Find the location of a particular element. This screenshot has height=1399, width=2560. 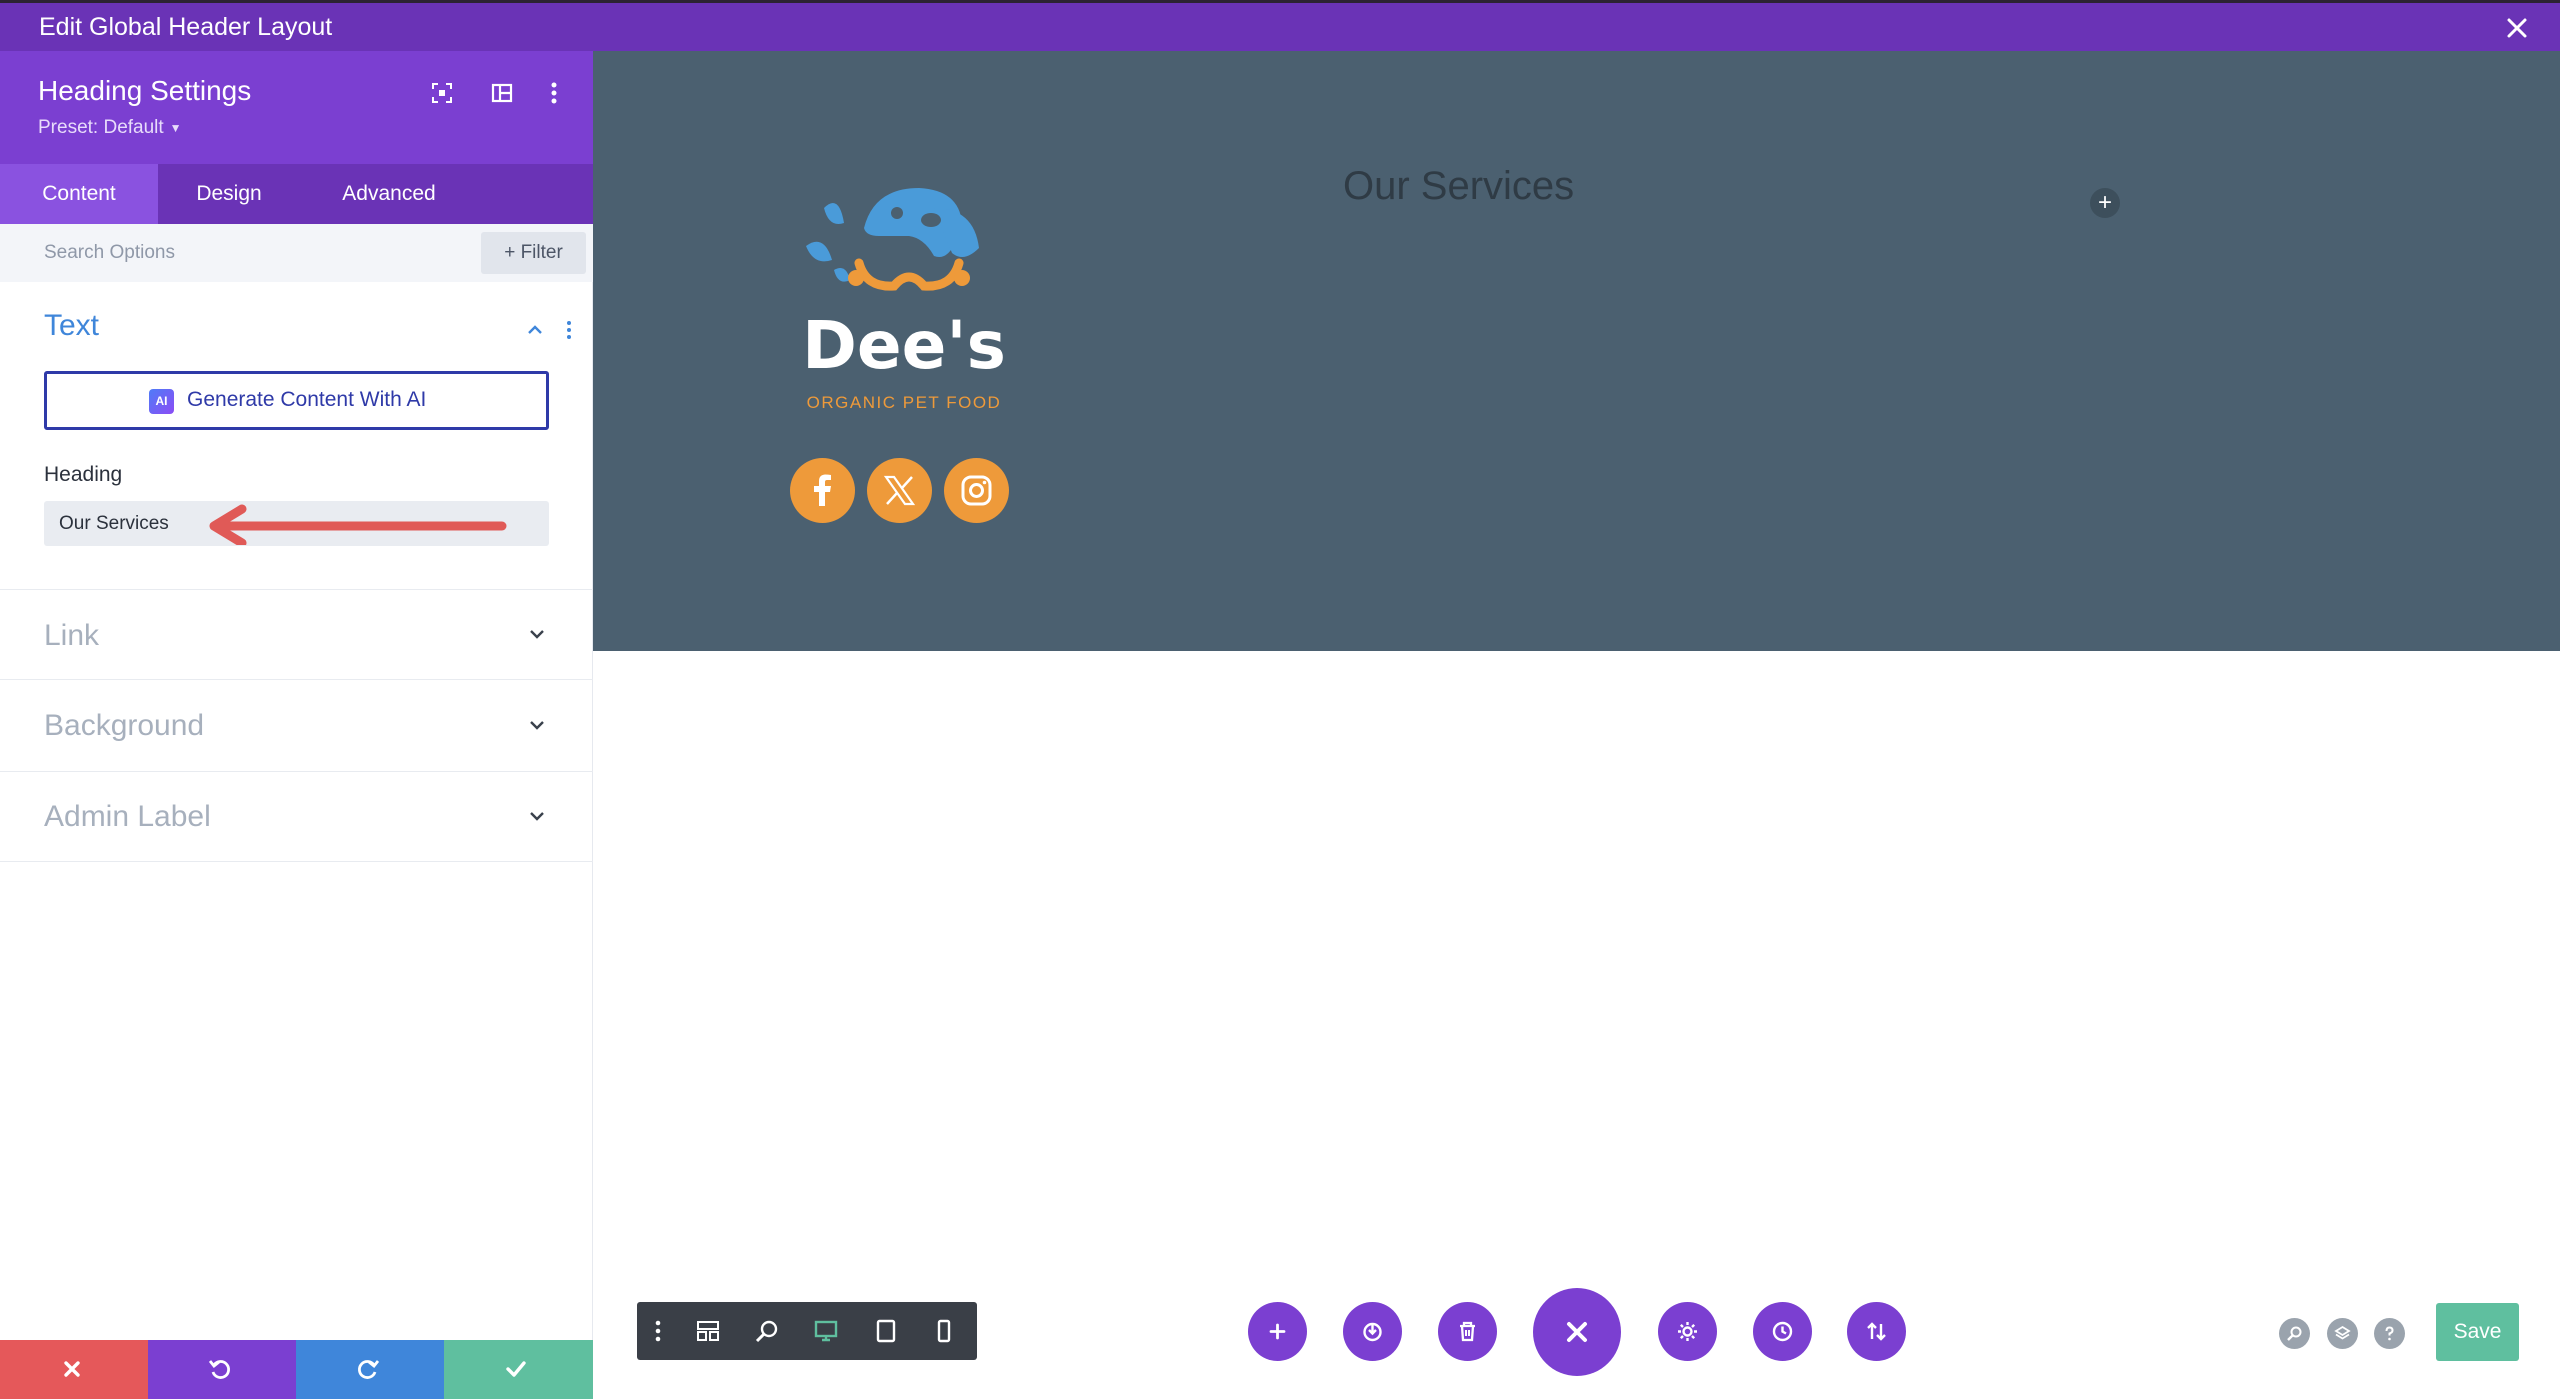

portability-icon is located at coordinates (1372, 1332).